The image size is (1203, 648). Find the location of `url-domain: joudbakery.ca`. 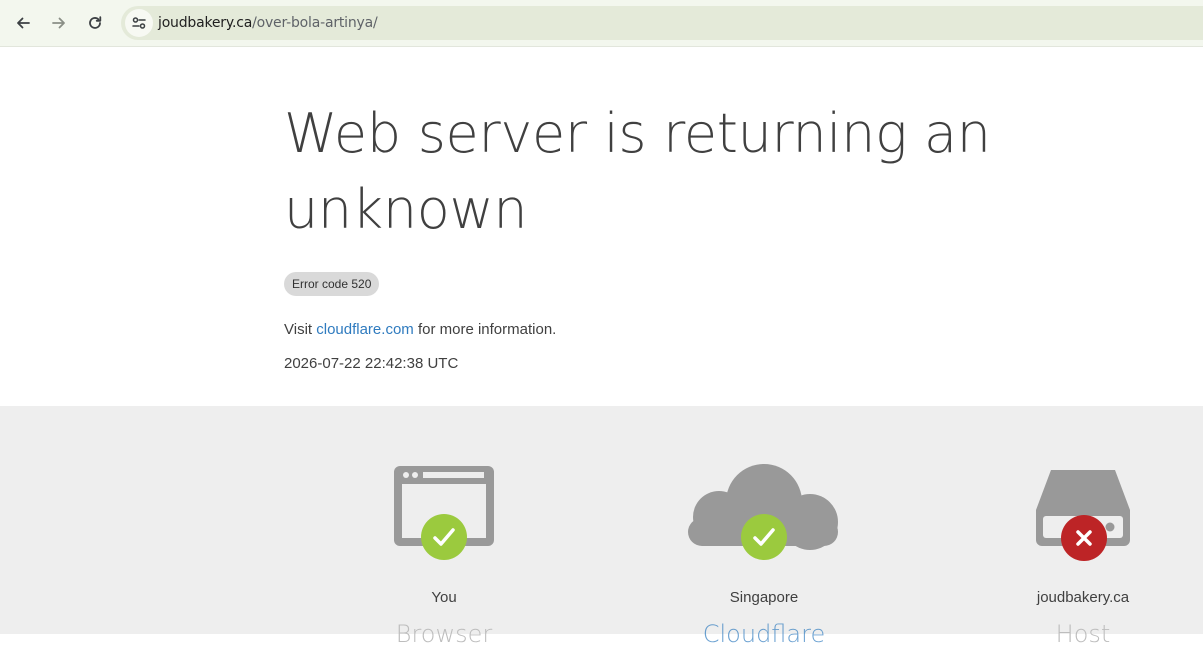

url-domain: joudbakery.ca is located at coordinates (205, 23).